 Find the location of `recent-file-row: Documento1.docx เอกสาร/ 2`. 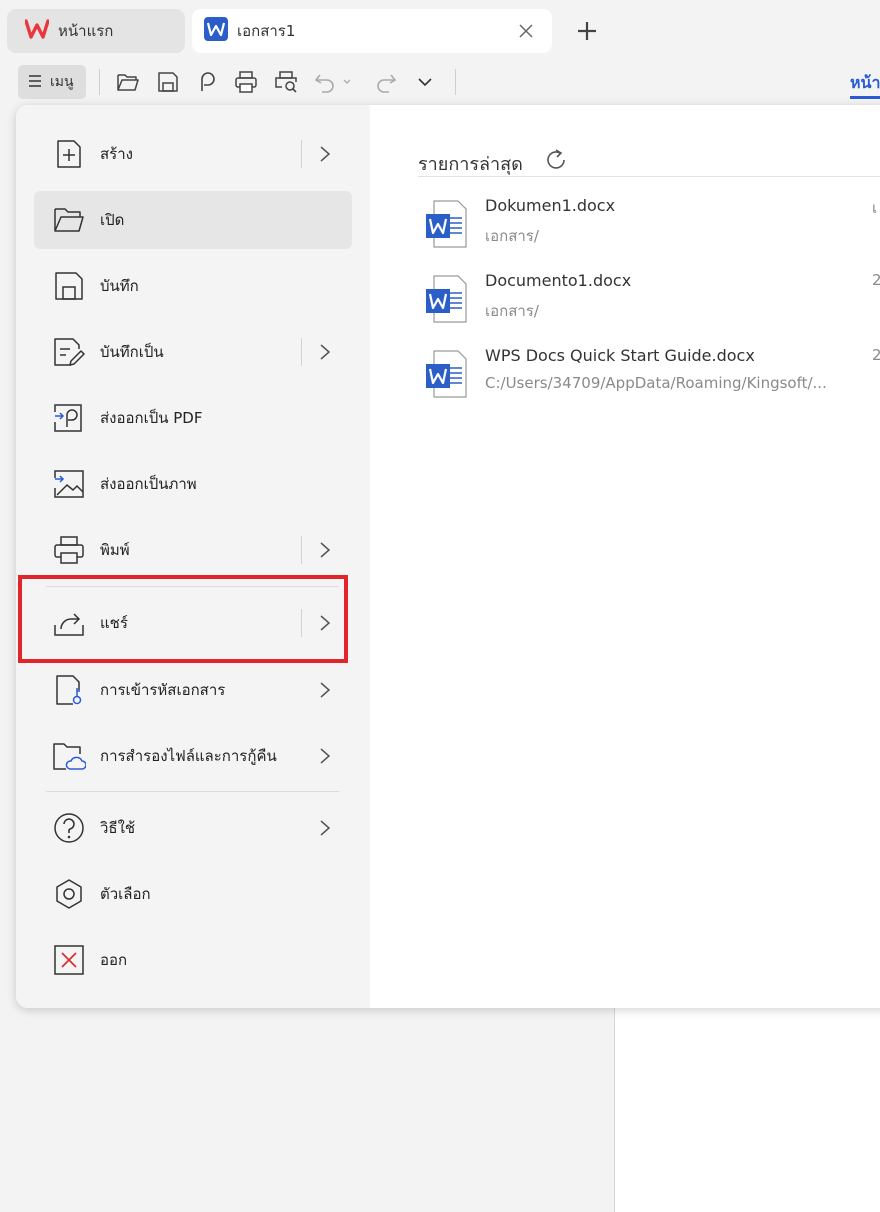

recent-file-row: Documento1.docx เอกสาร/ 2 is located at coordinates (649, 301).